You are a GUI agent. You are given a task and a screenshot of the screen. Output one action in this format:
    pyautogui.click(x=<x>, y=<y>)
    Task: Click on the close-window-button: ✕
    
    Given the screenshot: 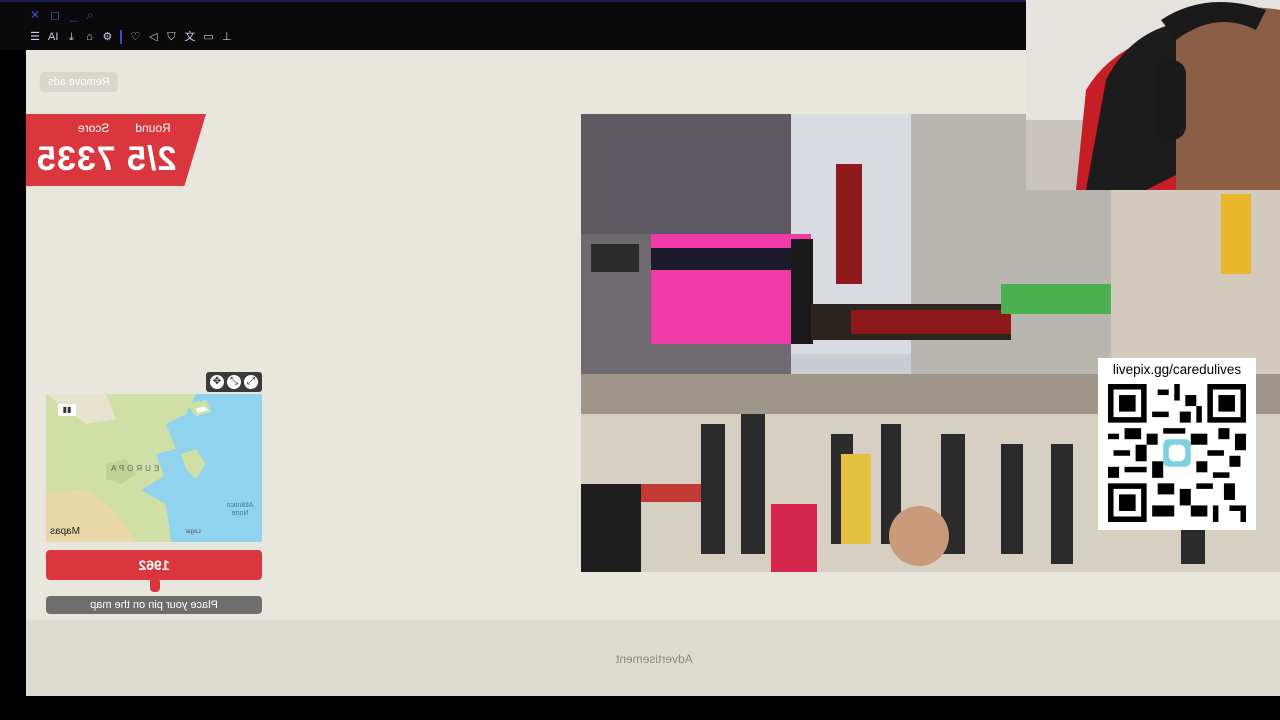 What is the action you would take?
    pyautogui.click(x=35, y=15)
    